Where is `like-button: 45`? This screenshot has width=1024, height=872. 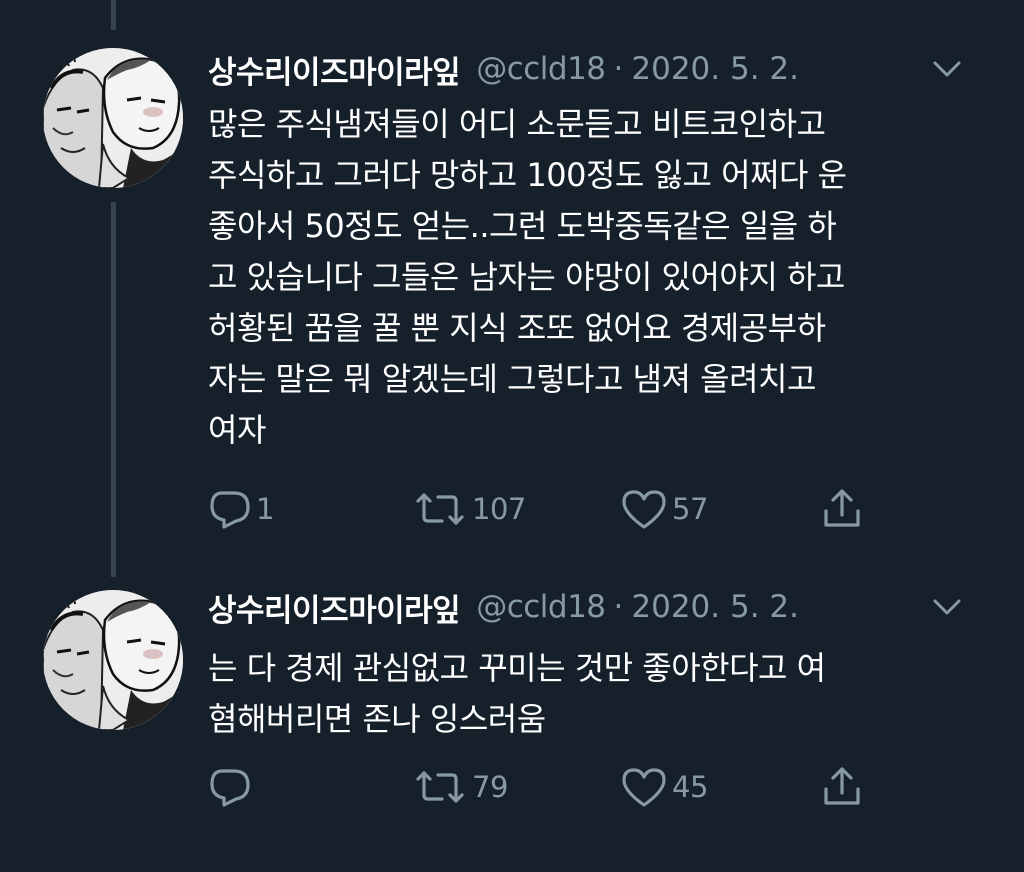 like-button: 45 is located at coordinates (664, 787).